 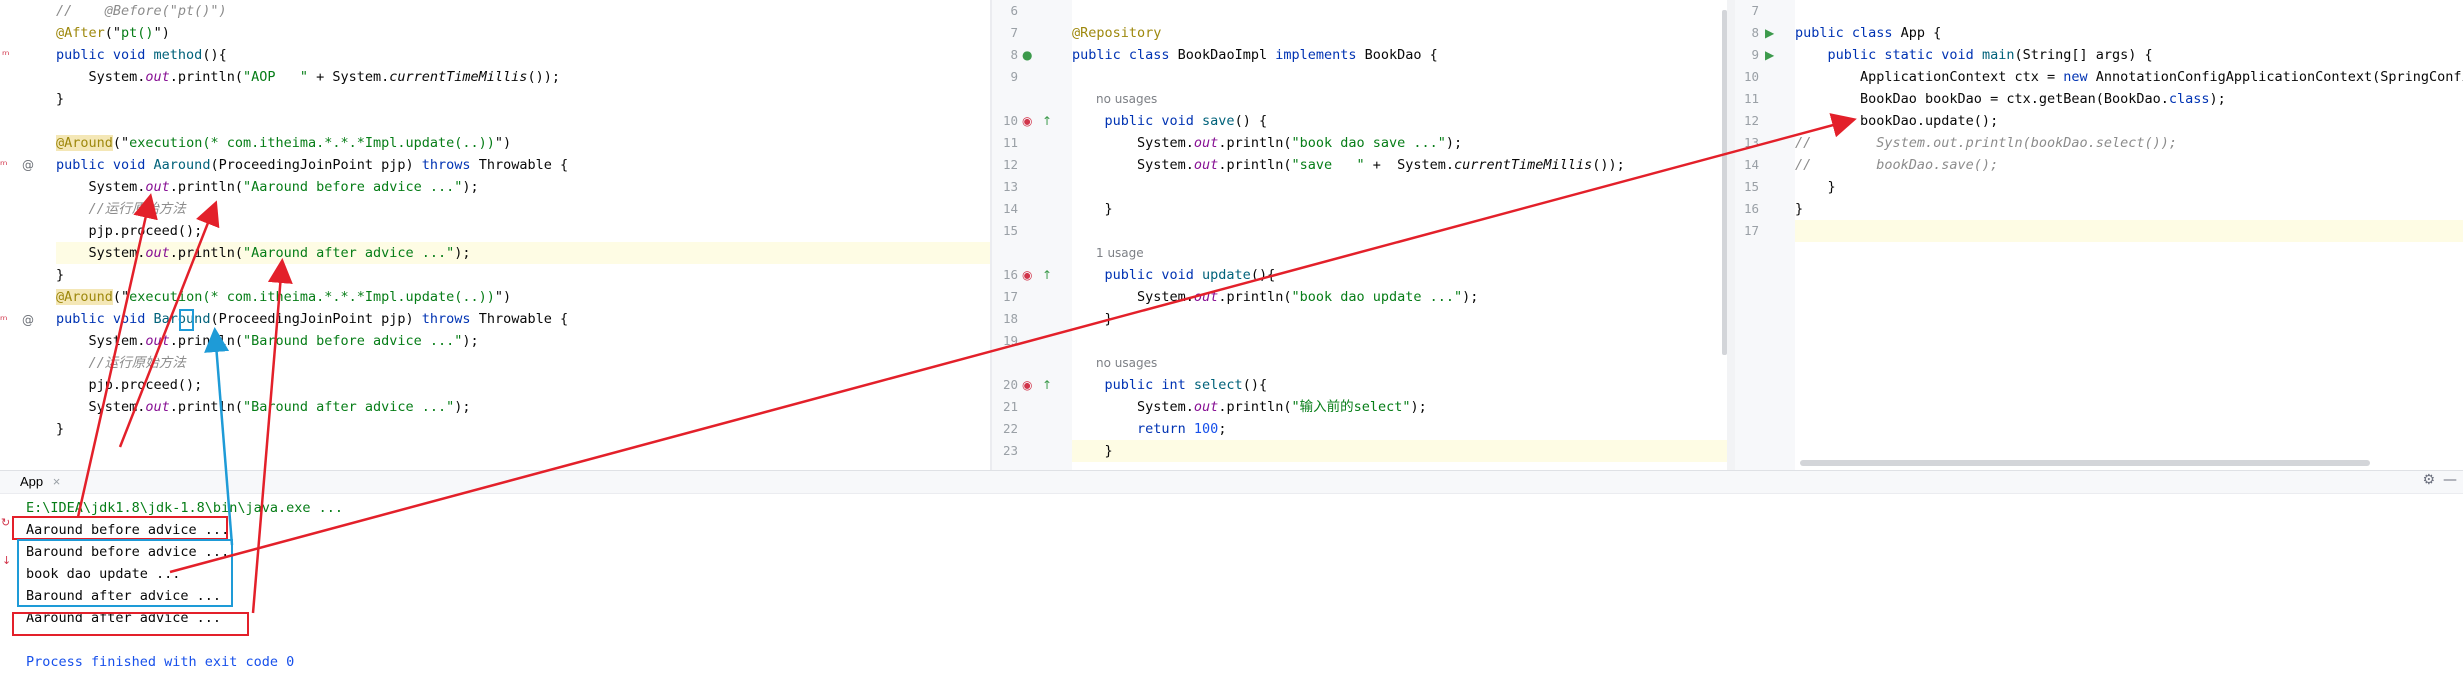 I want to click on code-line: public void method(){, so click(x=523, y=55).